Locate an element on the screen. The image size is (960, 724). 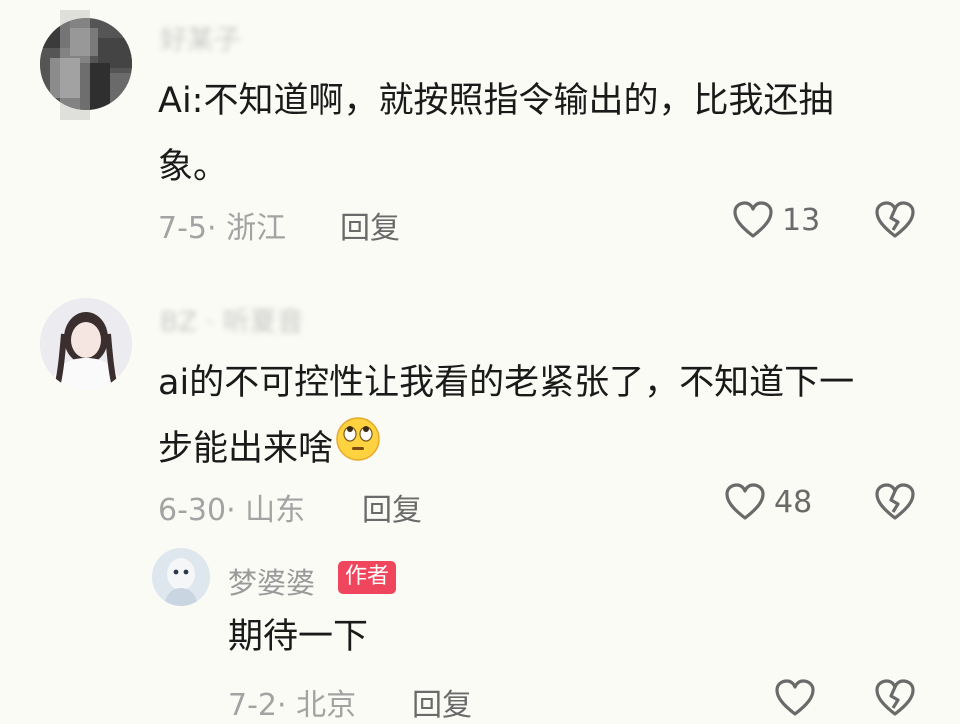
reply-text: 期待一下 is located at coordinates (298, 637).